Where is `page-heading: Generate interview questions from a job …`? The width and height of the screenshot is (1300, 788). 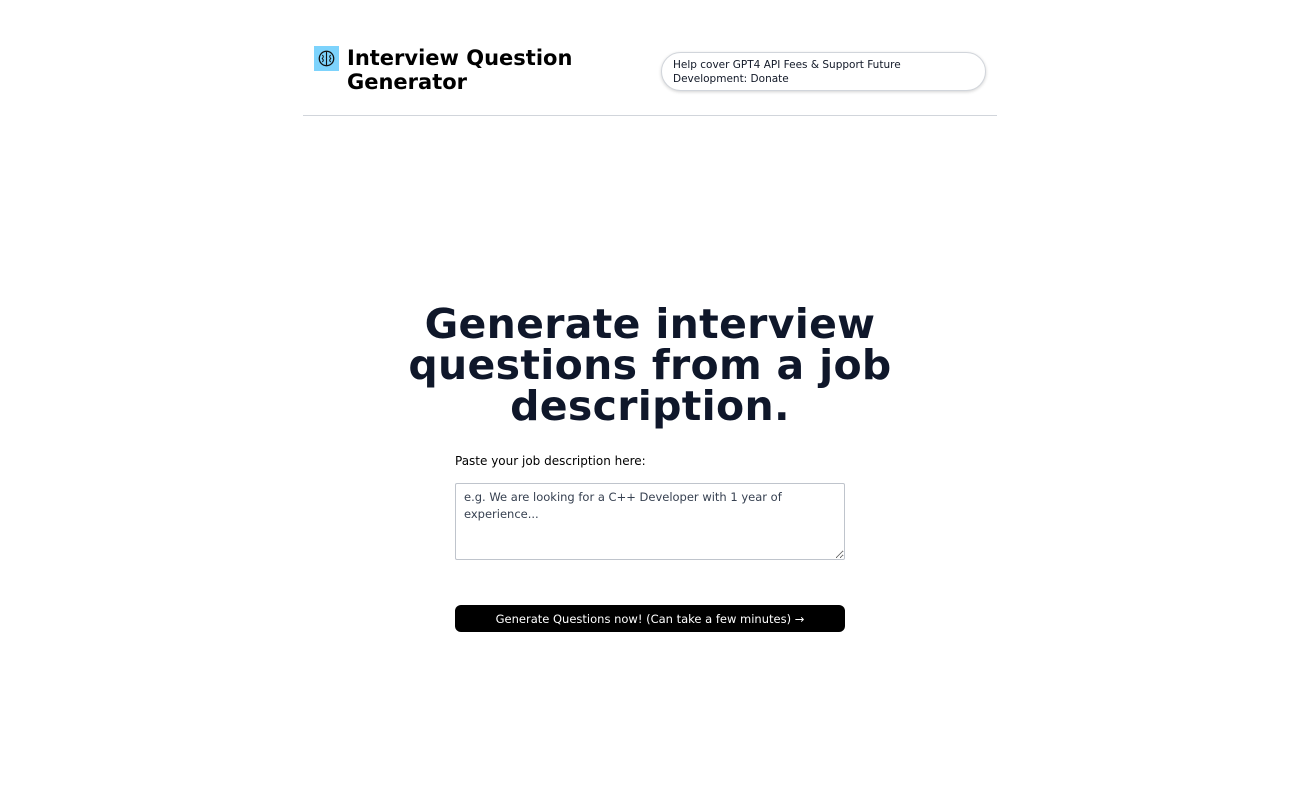
page-heading: Generate interview questions from a job … is located at coordinates (650, 365).